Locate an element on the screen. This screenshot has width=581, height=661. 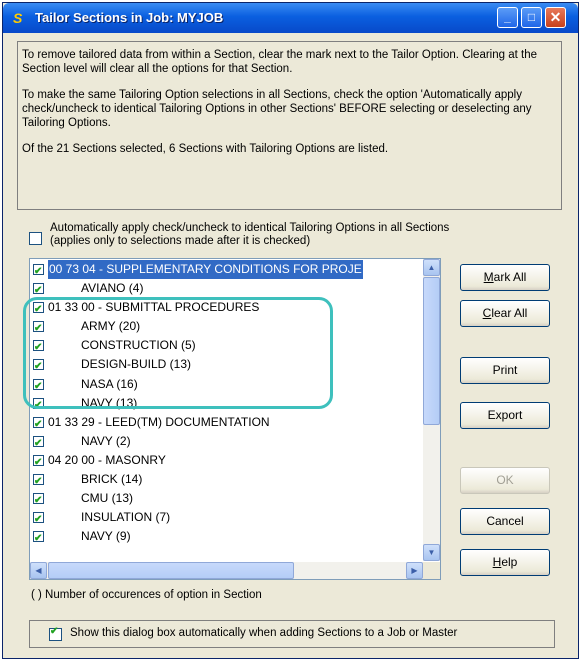
chevron-up-icon: ▲ is located at coordinates (431, 267).